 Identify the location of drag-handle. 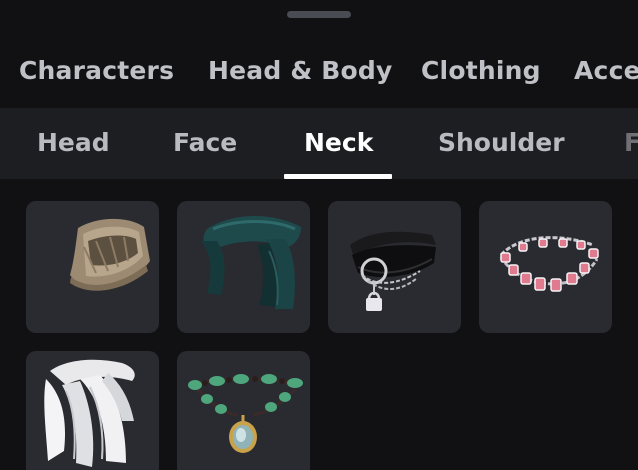
(319, 14).